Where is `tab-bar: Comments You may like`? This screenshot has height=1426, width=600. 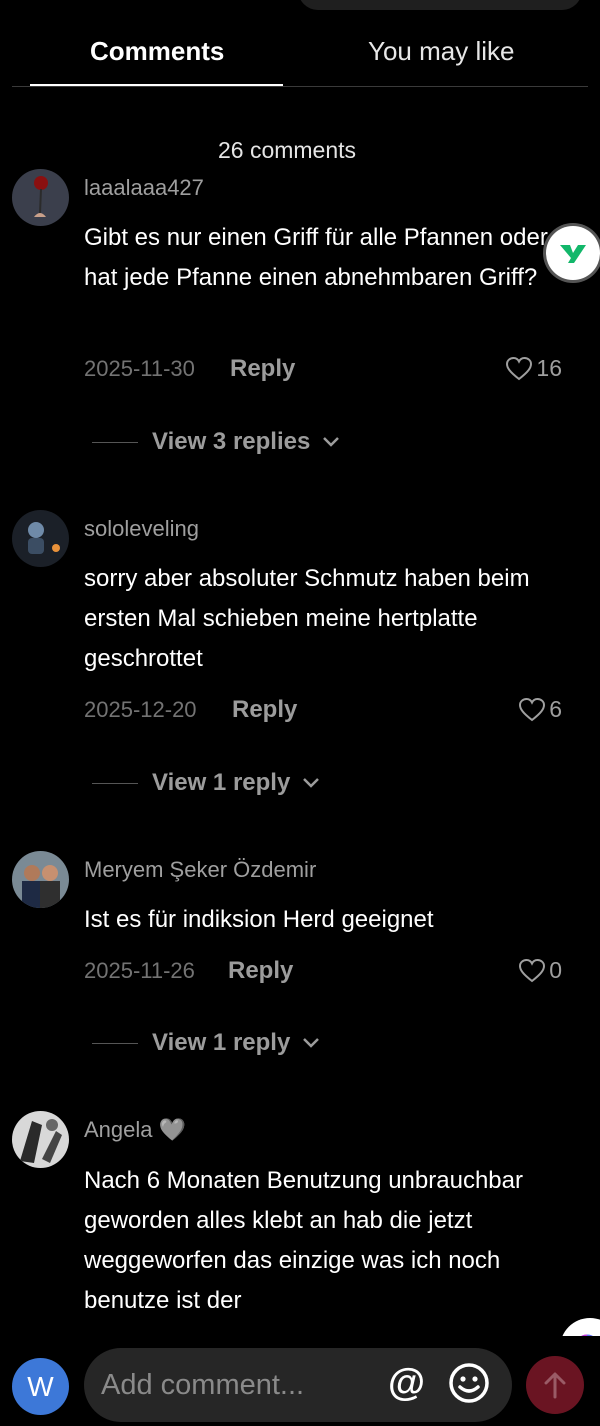
tab-bar: Comments You may like is located at coordinates (300, 57).